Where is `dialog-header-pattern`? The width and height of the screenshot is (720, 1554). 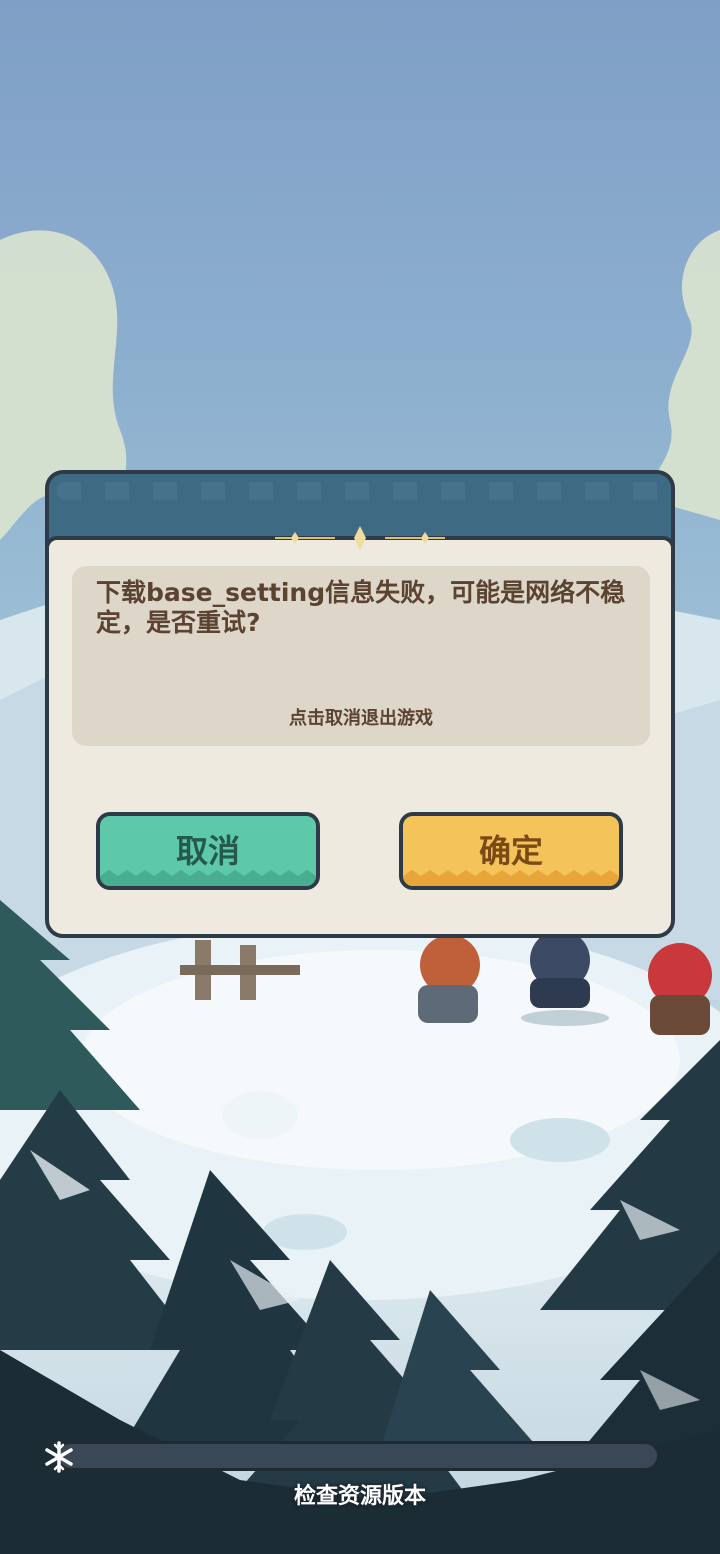
dialog-header-pattern is located at coordinates (360, 491).